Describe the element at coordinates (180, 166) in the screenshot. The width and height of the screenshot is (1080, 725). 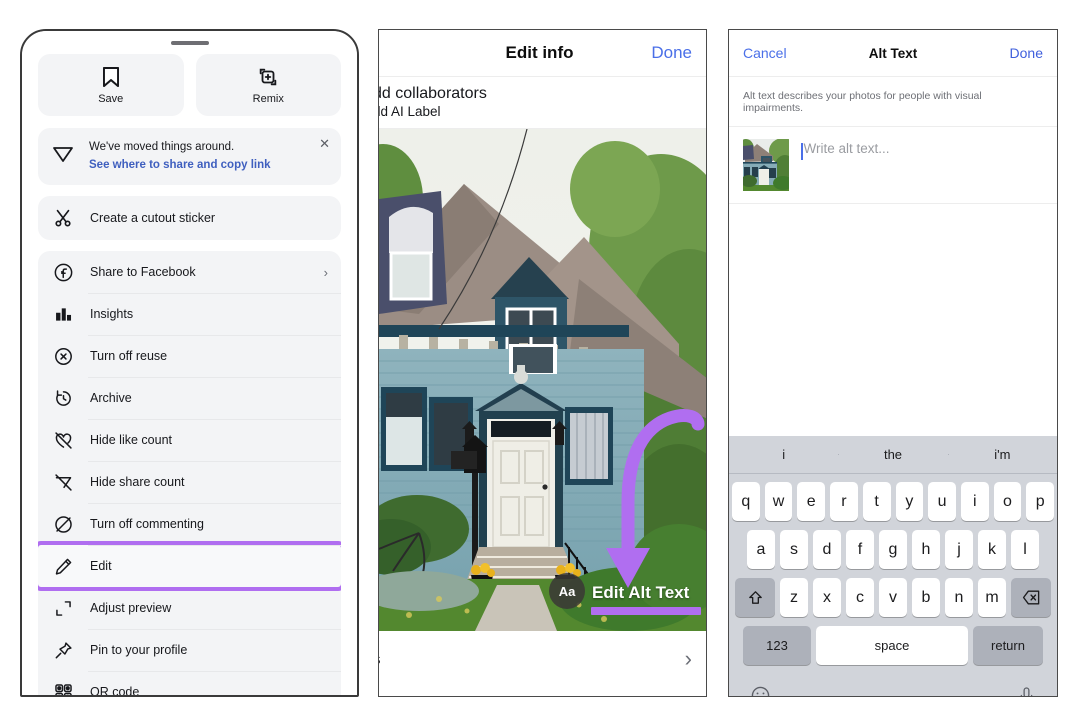
I see `notice-line-2-link: See where to share and copy link` at that location.